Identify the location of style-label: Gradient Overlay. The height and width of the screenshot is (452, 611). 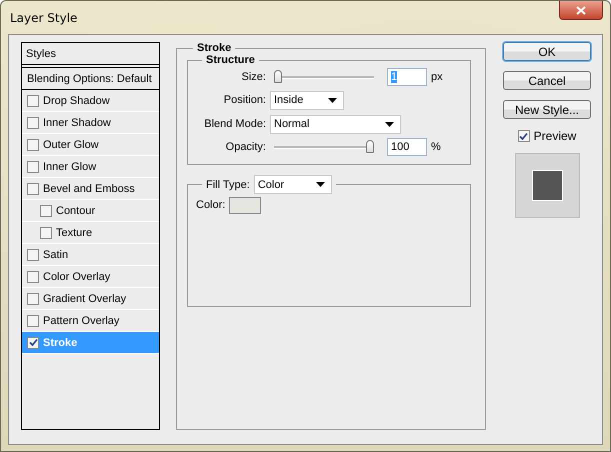
(84, 298).